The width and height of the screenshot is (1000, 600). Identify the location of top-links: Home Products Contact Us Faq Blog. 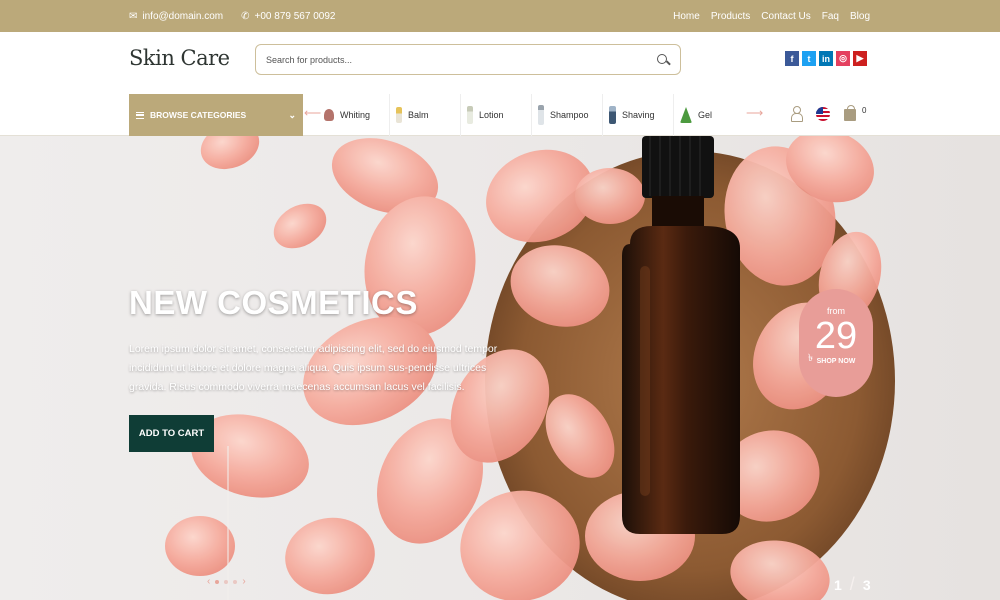
(771, 16).